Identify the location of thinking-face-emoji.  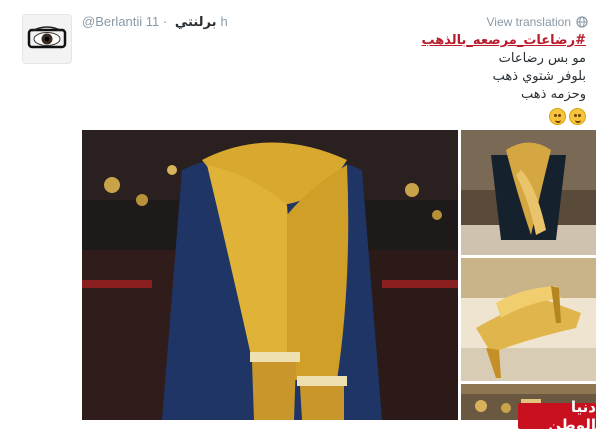
(577, 116).